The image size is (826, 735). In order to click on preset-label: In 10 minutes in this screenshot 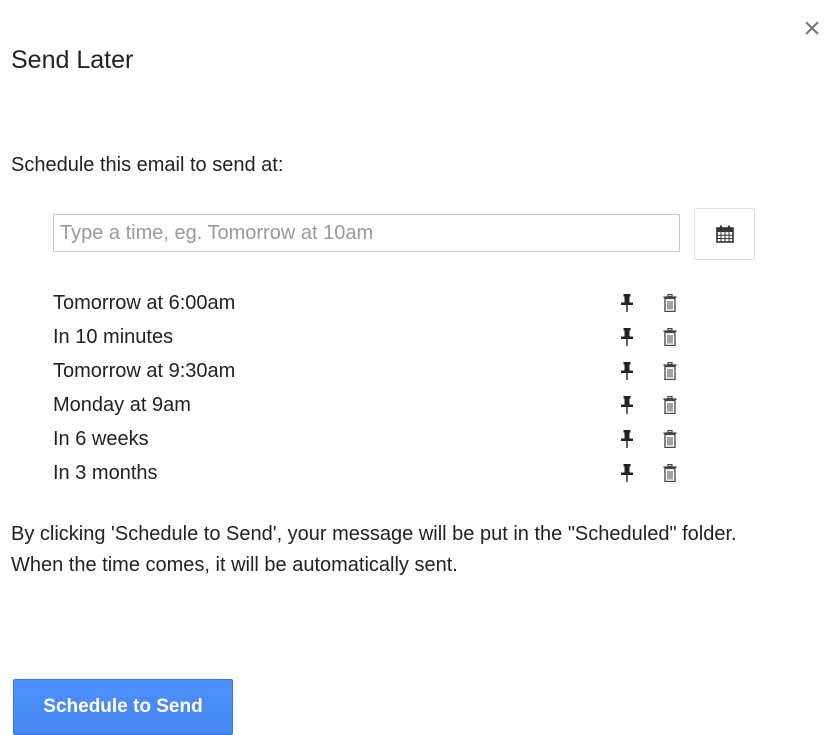, I will do `click(113, 337)`.